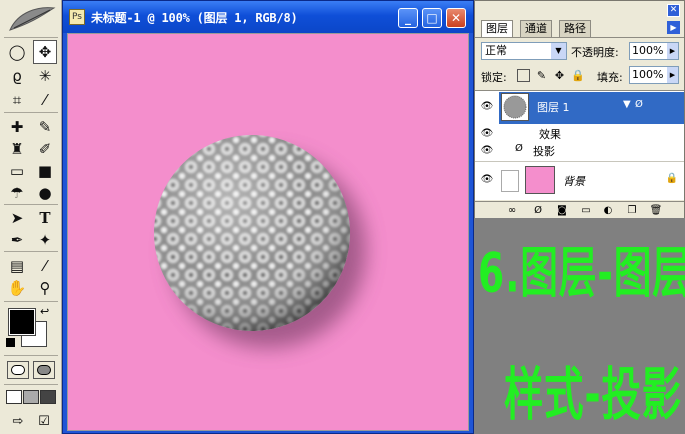  Describe the element at coordinates (31, 397) in the screenshot. I see `full-screen-menu-mode-icon` at that location.